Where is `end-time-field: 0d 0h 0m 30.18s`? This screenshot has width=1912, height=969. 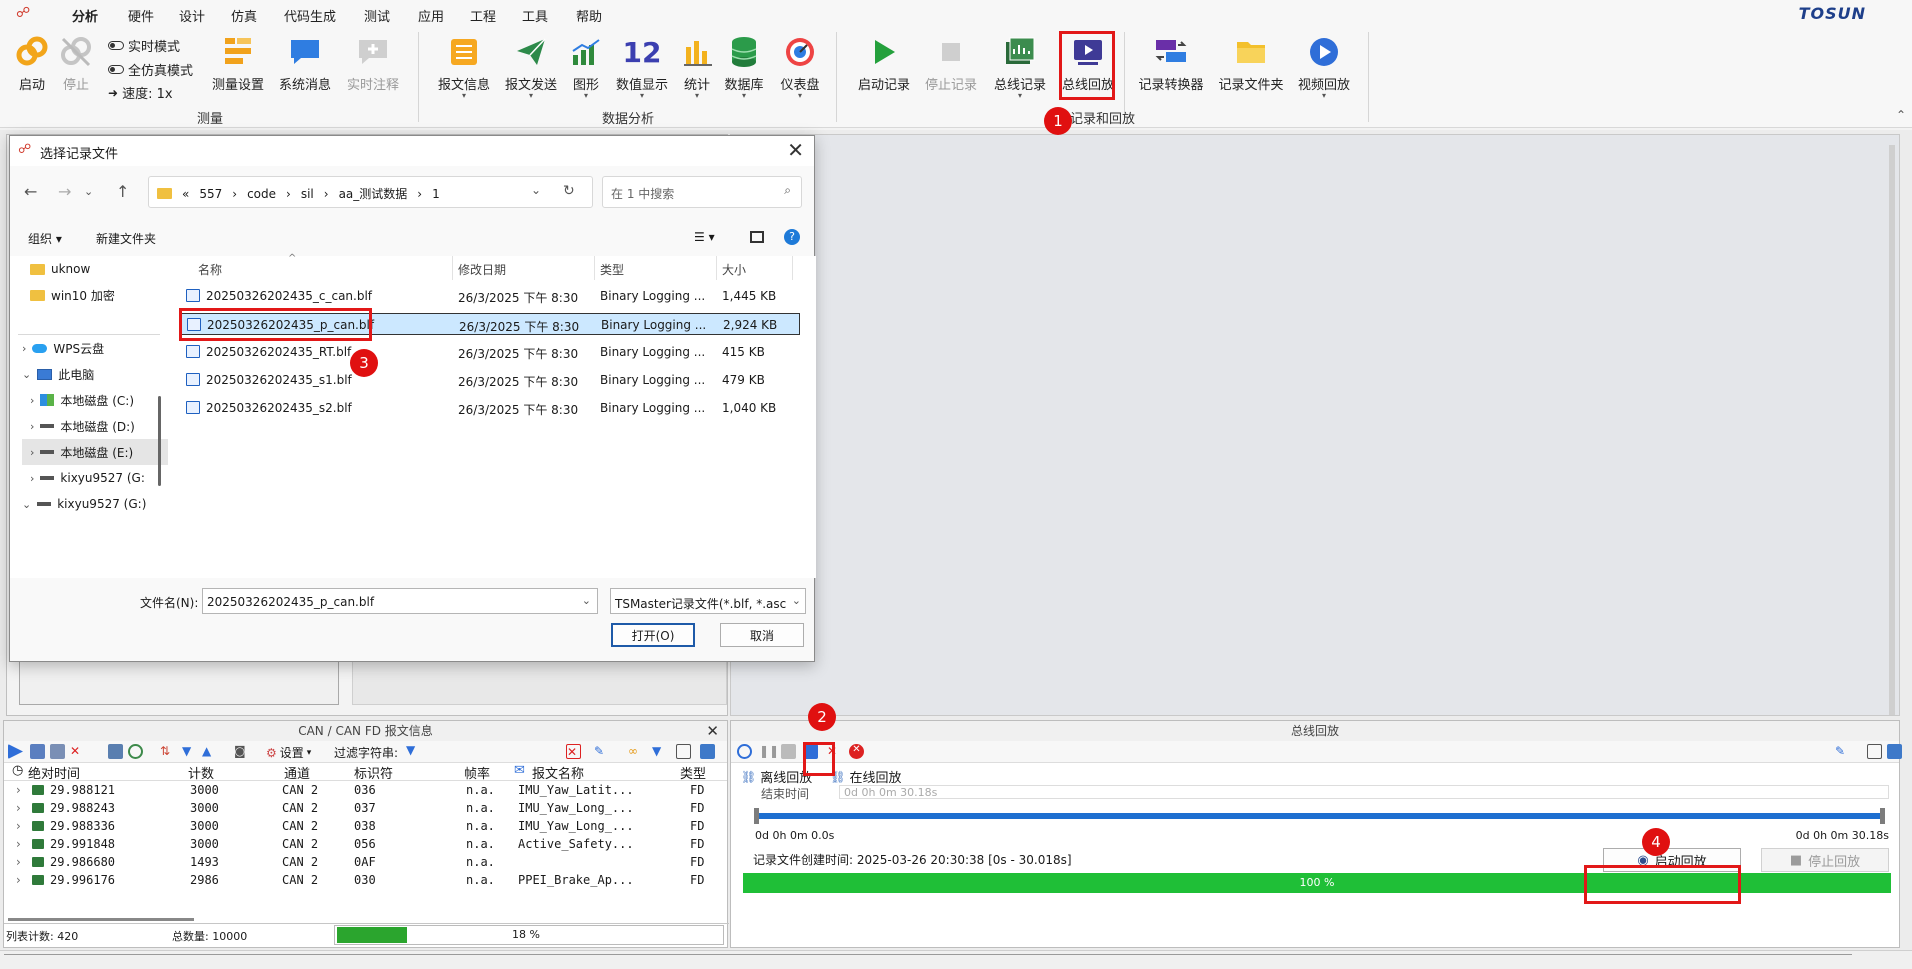
end-time-field: 0d 0h 0m 30.18s is located at coordinates (1364, 792).